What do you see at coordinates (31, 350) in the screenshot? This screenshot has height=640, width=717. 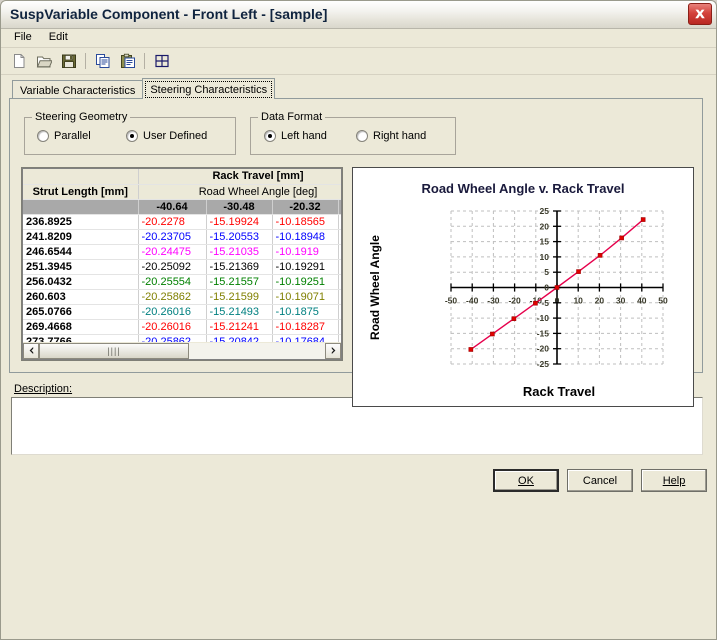 I see `scroll-left-button` at bounding box center [31, 350].